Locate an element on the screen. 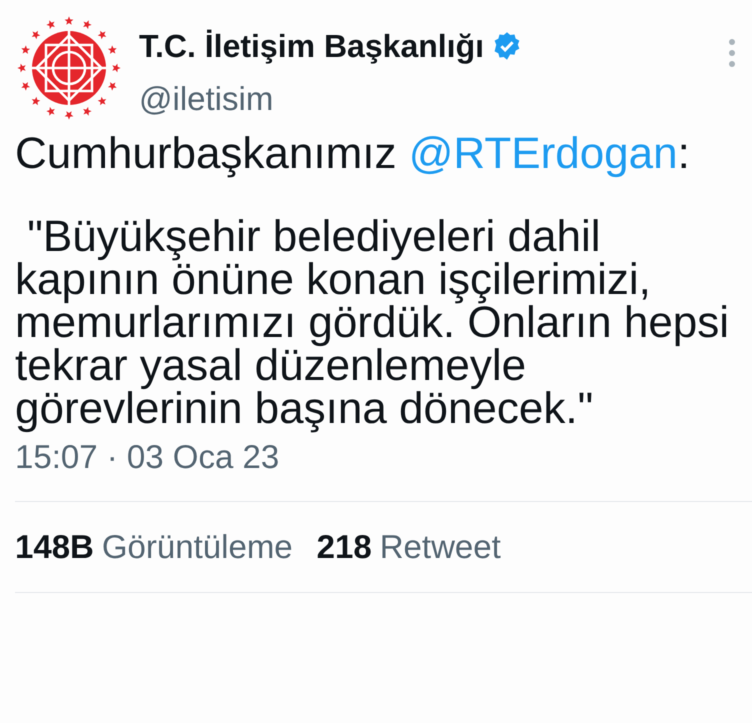  more-options-icon is located at coordinates (732, 53).